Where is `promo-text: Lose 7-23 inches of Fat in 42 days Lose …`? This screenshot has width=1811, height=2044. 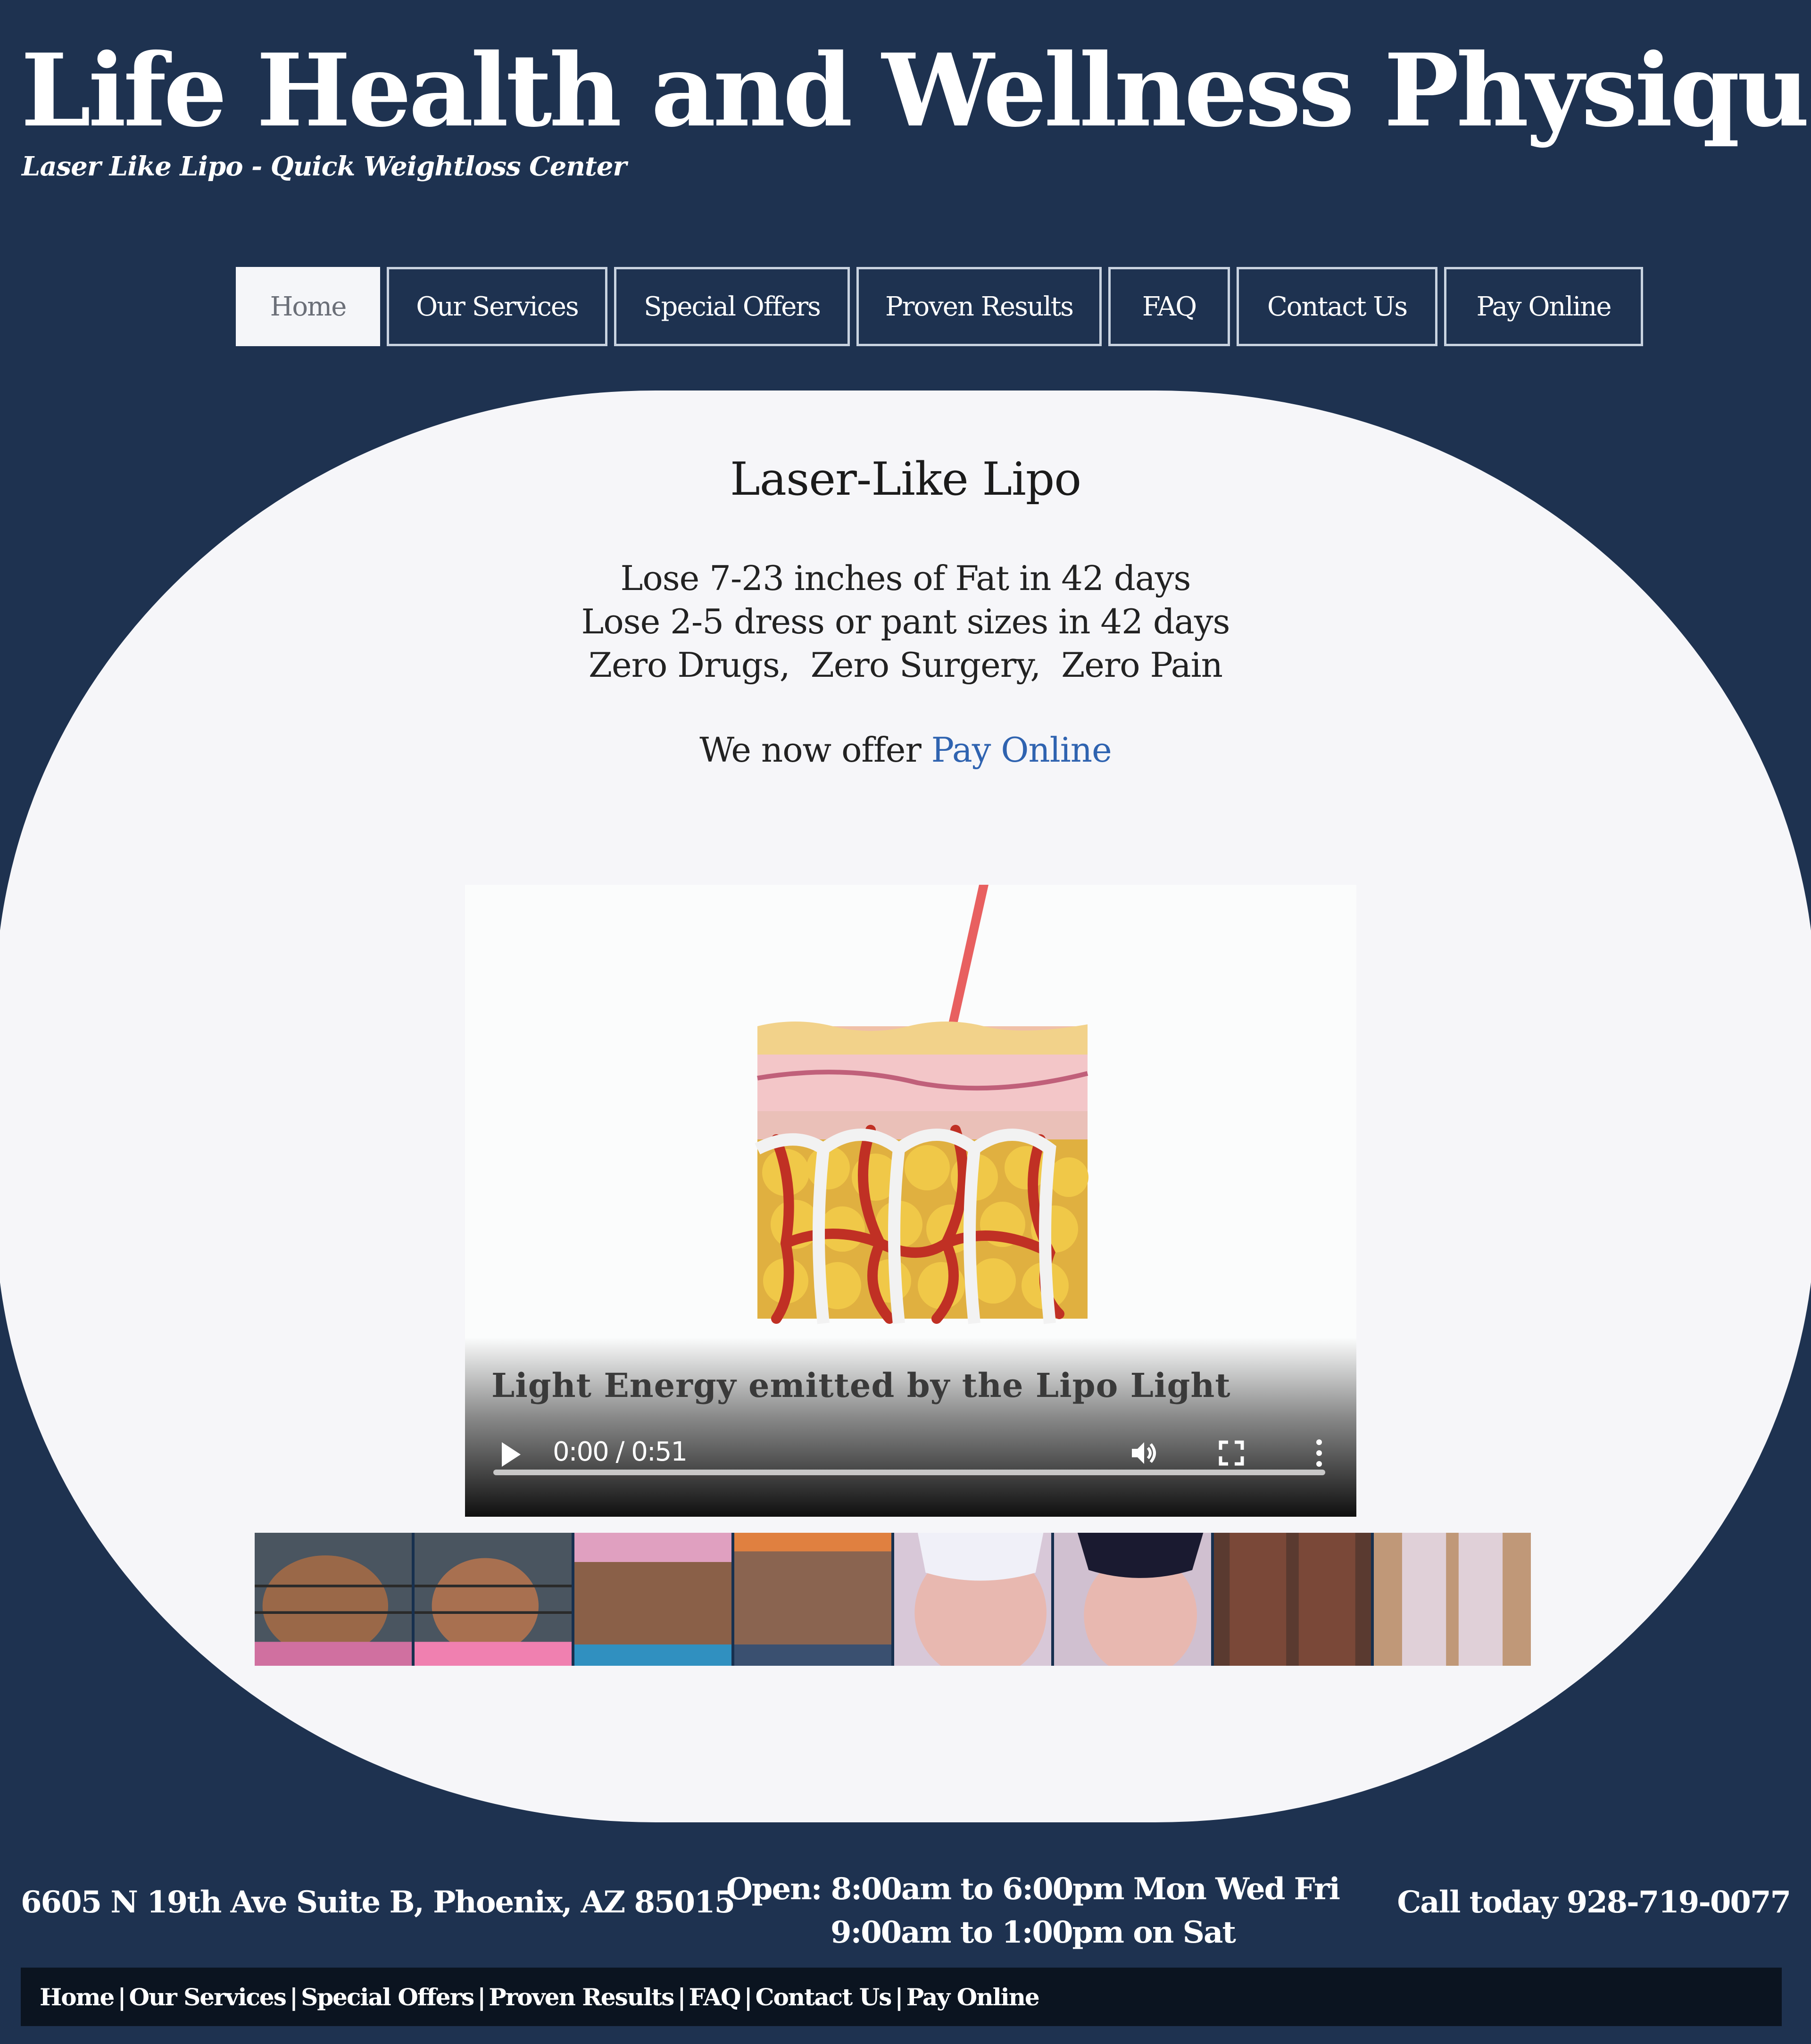 promo-text: Lose 7-23 inches of Fat in 42 days Lose … is located at coordinates (905, 622).